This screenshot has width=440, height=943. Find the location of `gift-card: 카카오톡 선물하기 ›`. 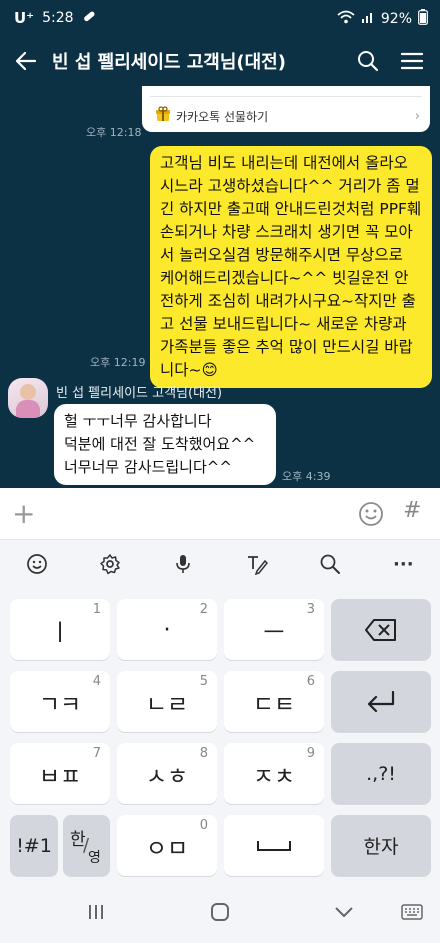

gift-card: 카카오톡 선물하기 › is located at coordinates (286, 109).